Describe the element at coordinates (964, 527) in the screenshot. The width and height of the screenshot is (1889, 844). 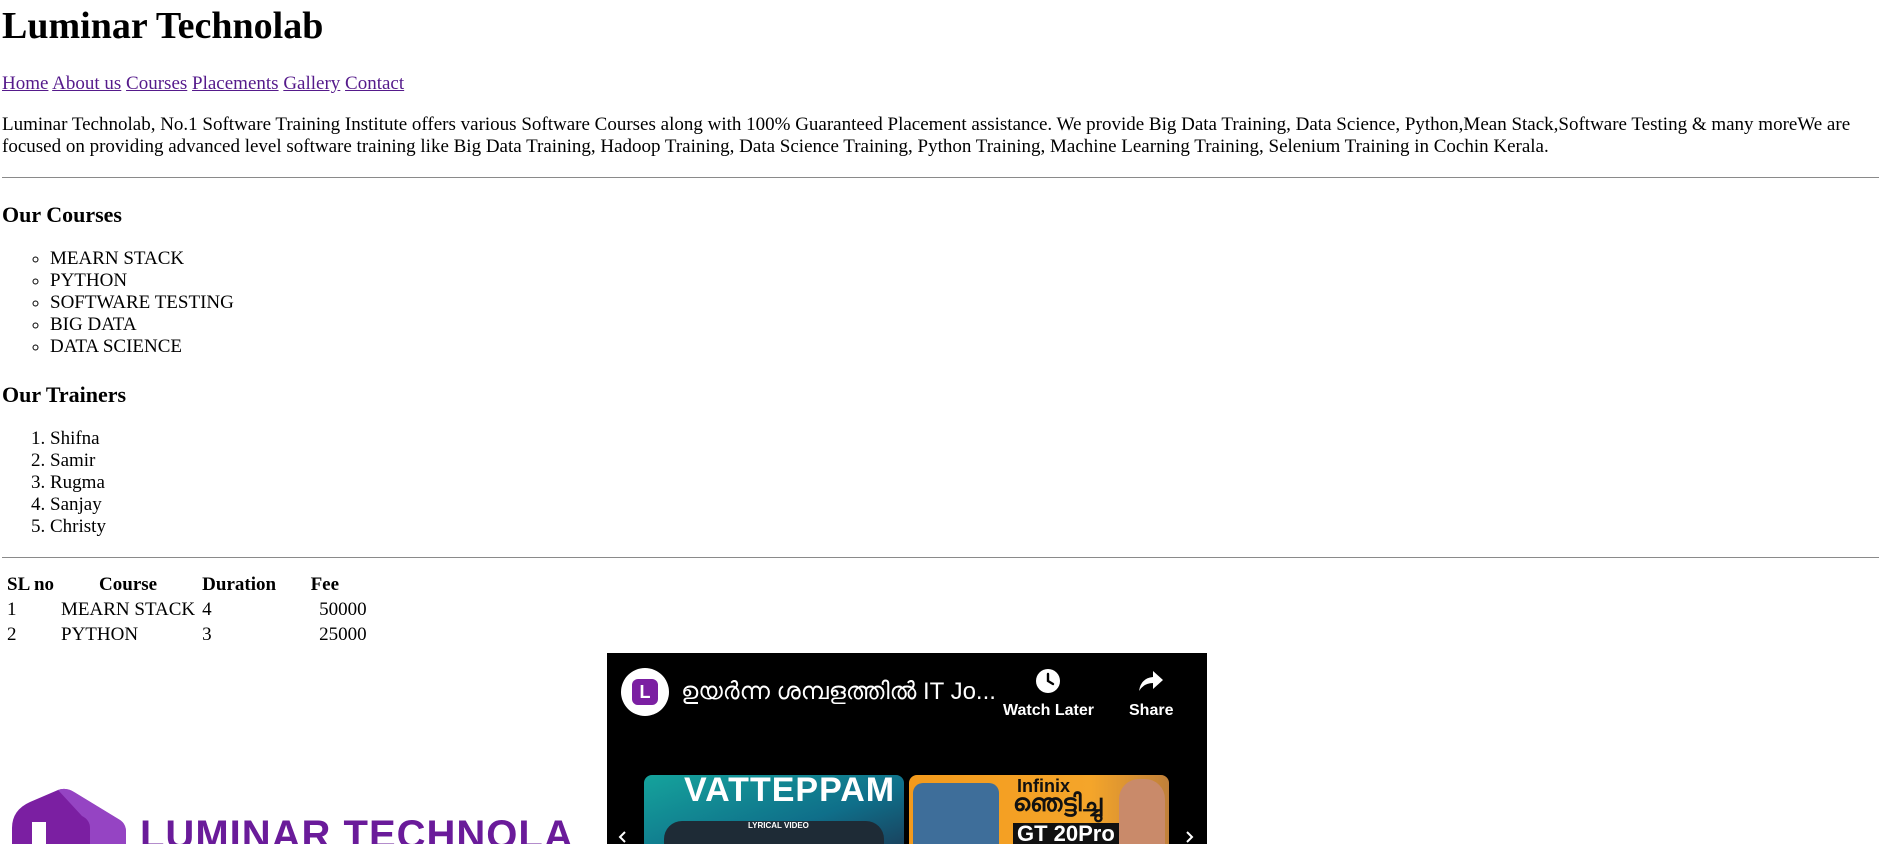
I see `trainer-item: Christy` at that location.